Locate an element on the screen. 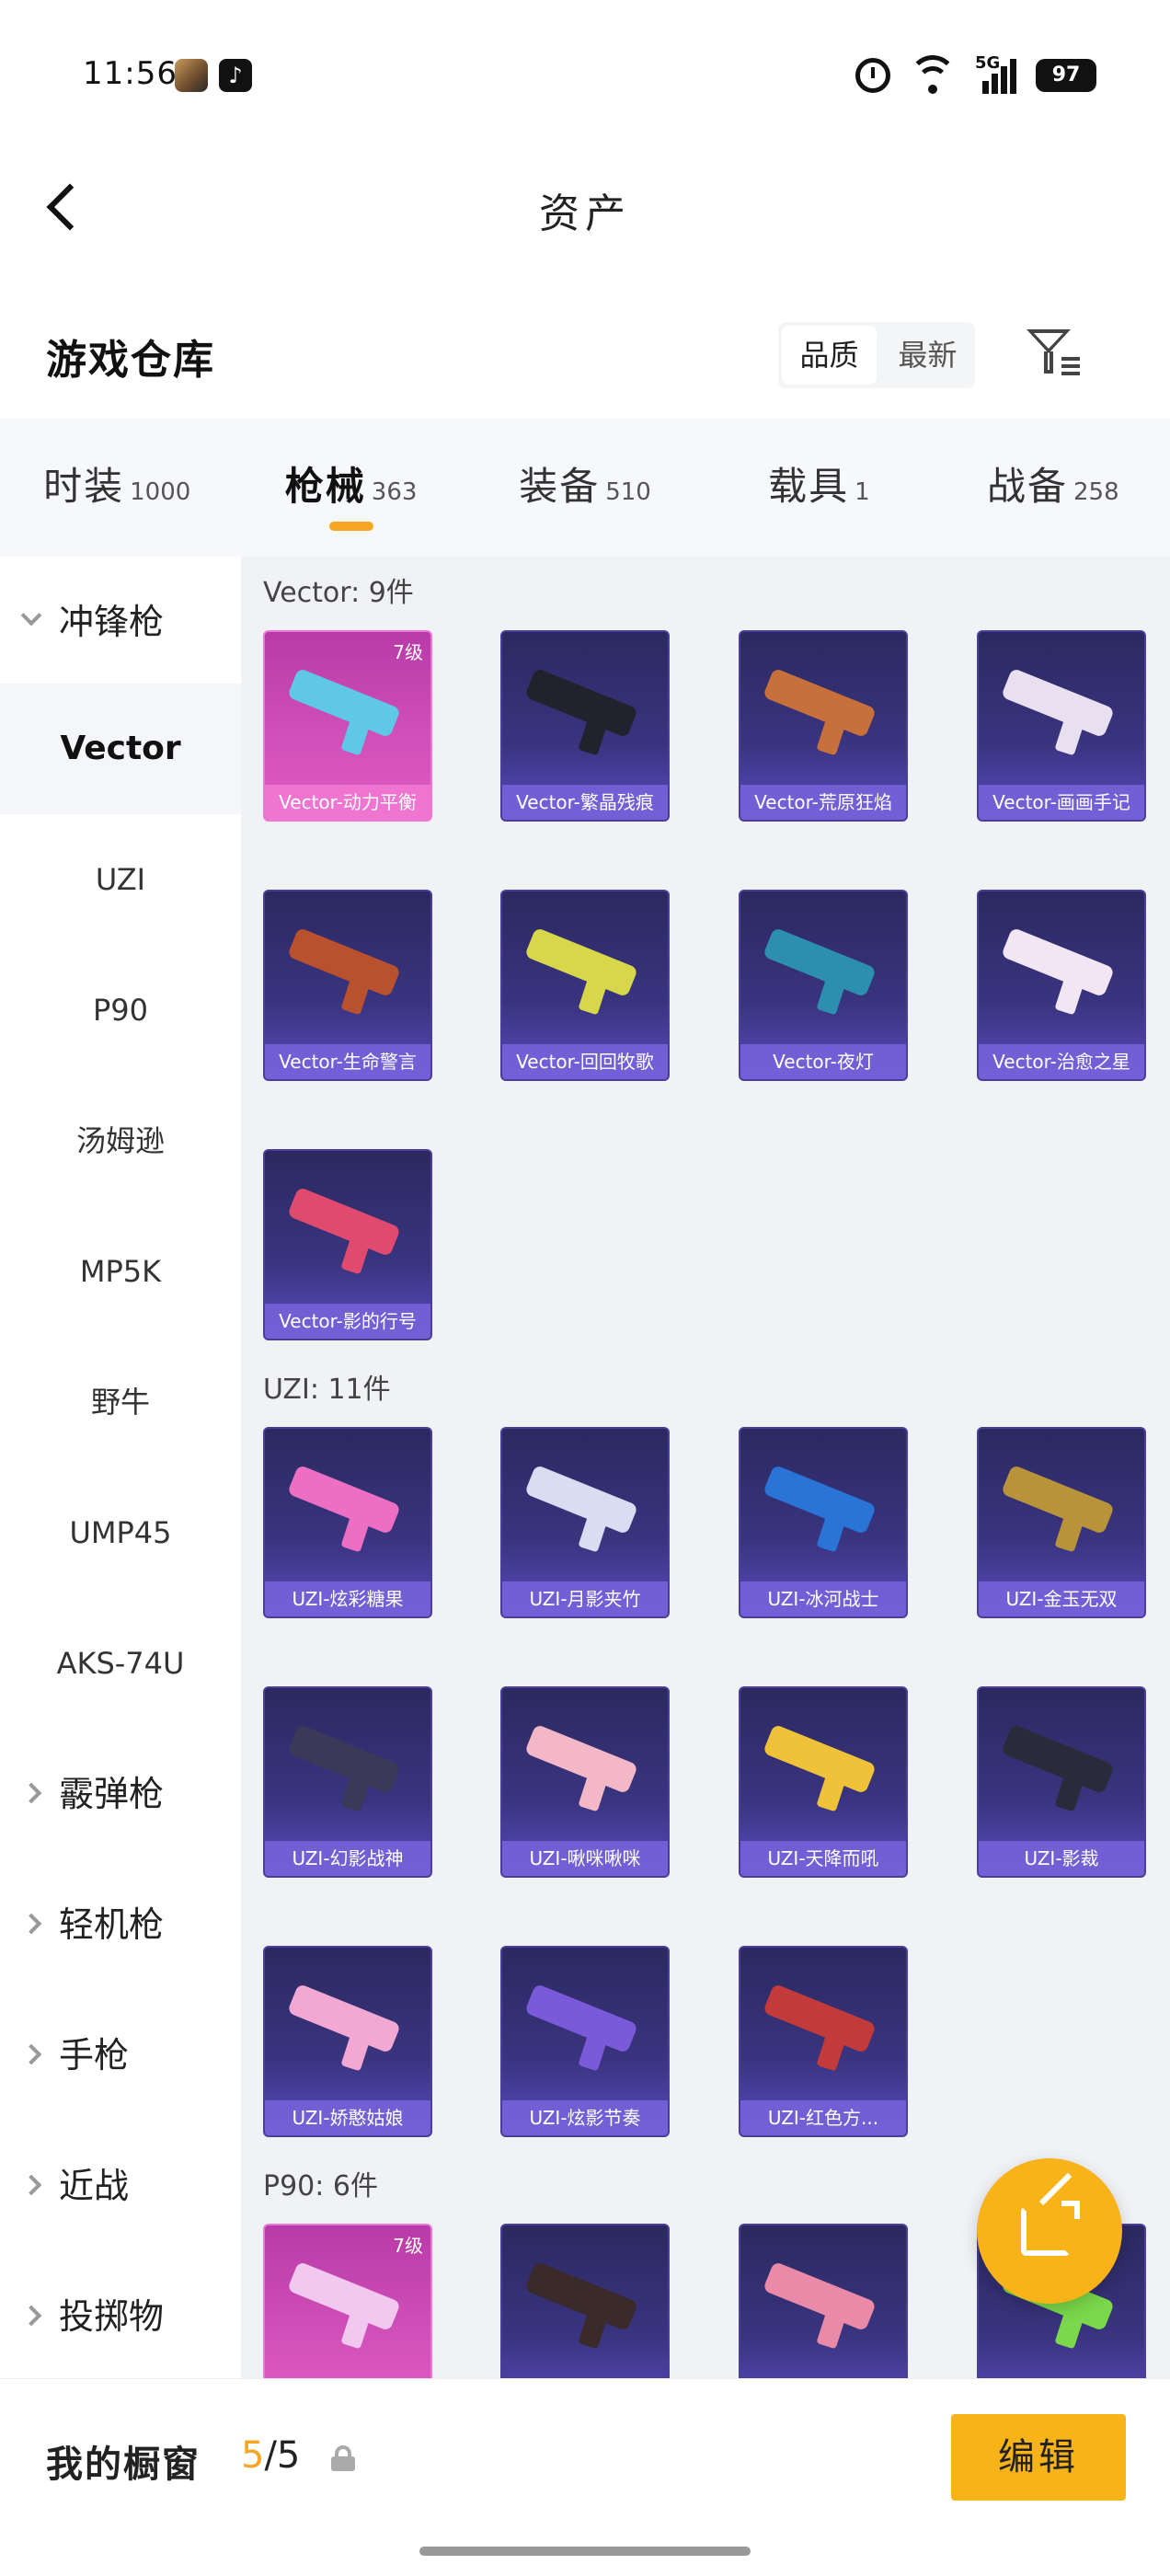  skin-tile: Vector-繁晶残痕 is located at coordinates (585, 726).